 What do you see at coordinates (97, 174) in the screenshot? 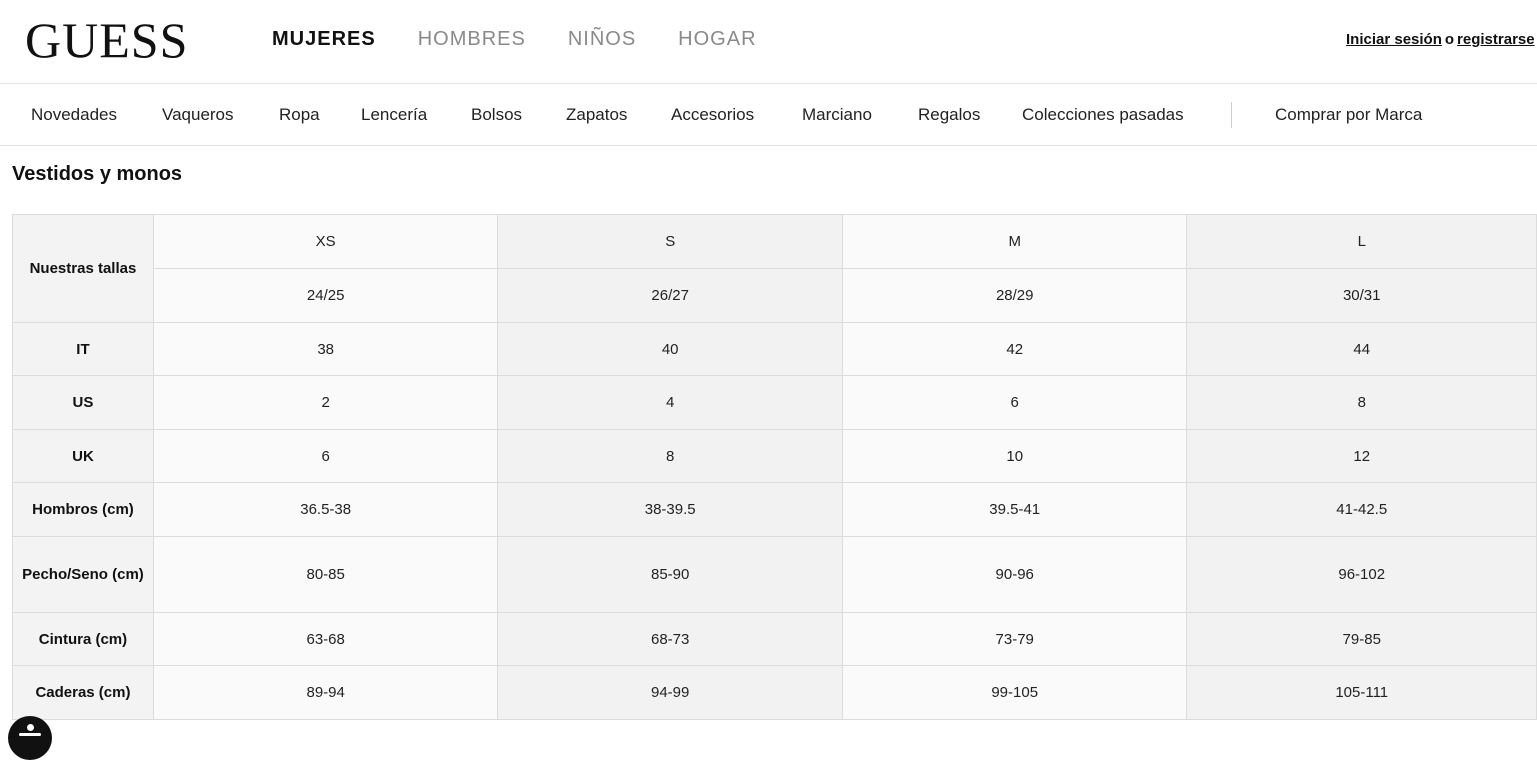
I see `page-title: Vestidos y monos` at bounding box center [97, 174].